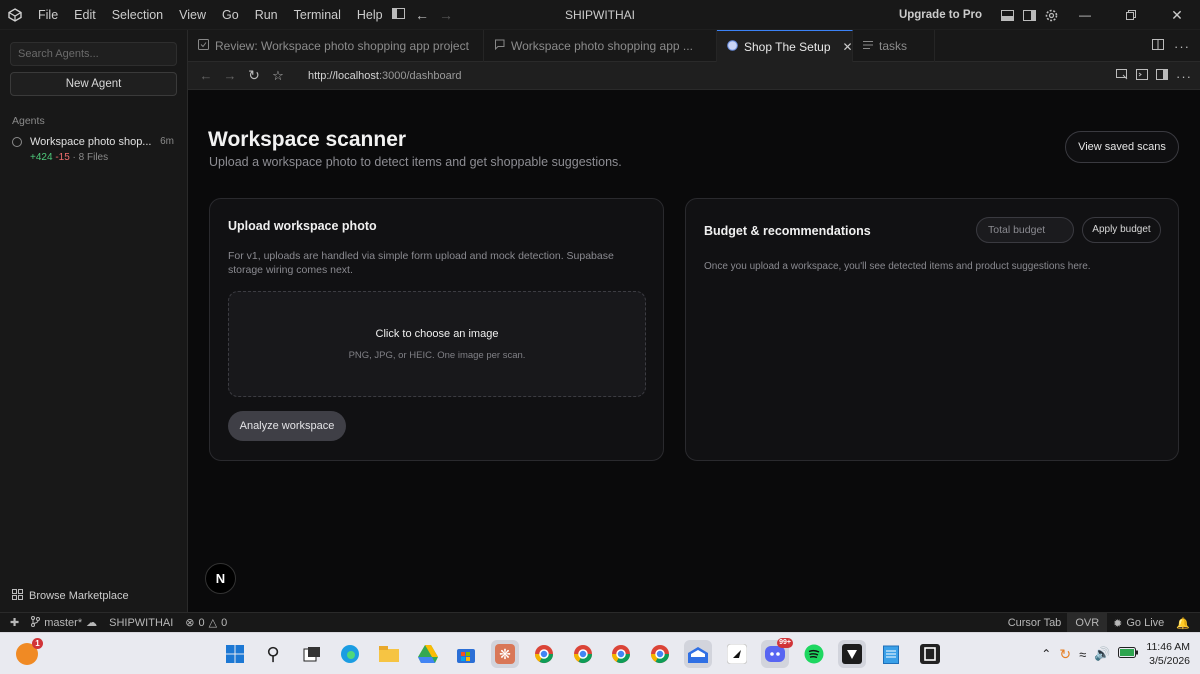 The height and width of the screenshot is (674, 1200). I want to click on git-branch: master* ☁, so click(64, 623).